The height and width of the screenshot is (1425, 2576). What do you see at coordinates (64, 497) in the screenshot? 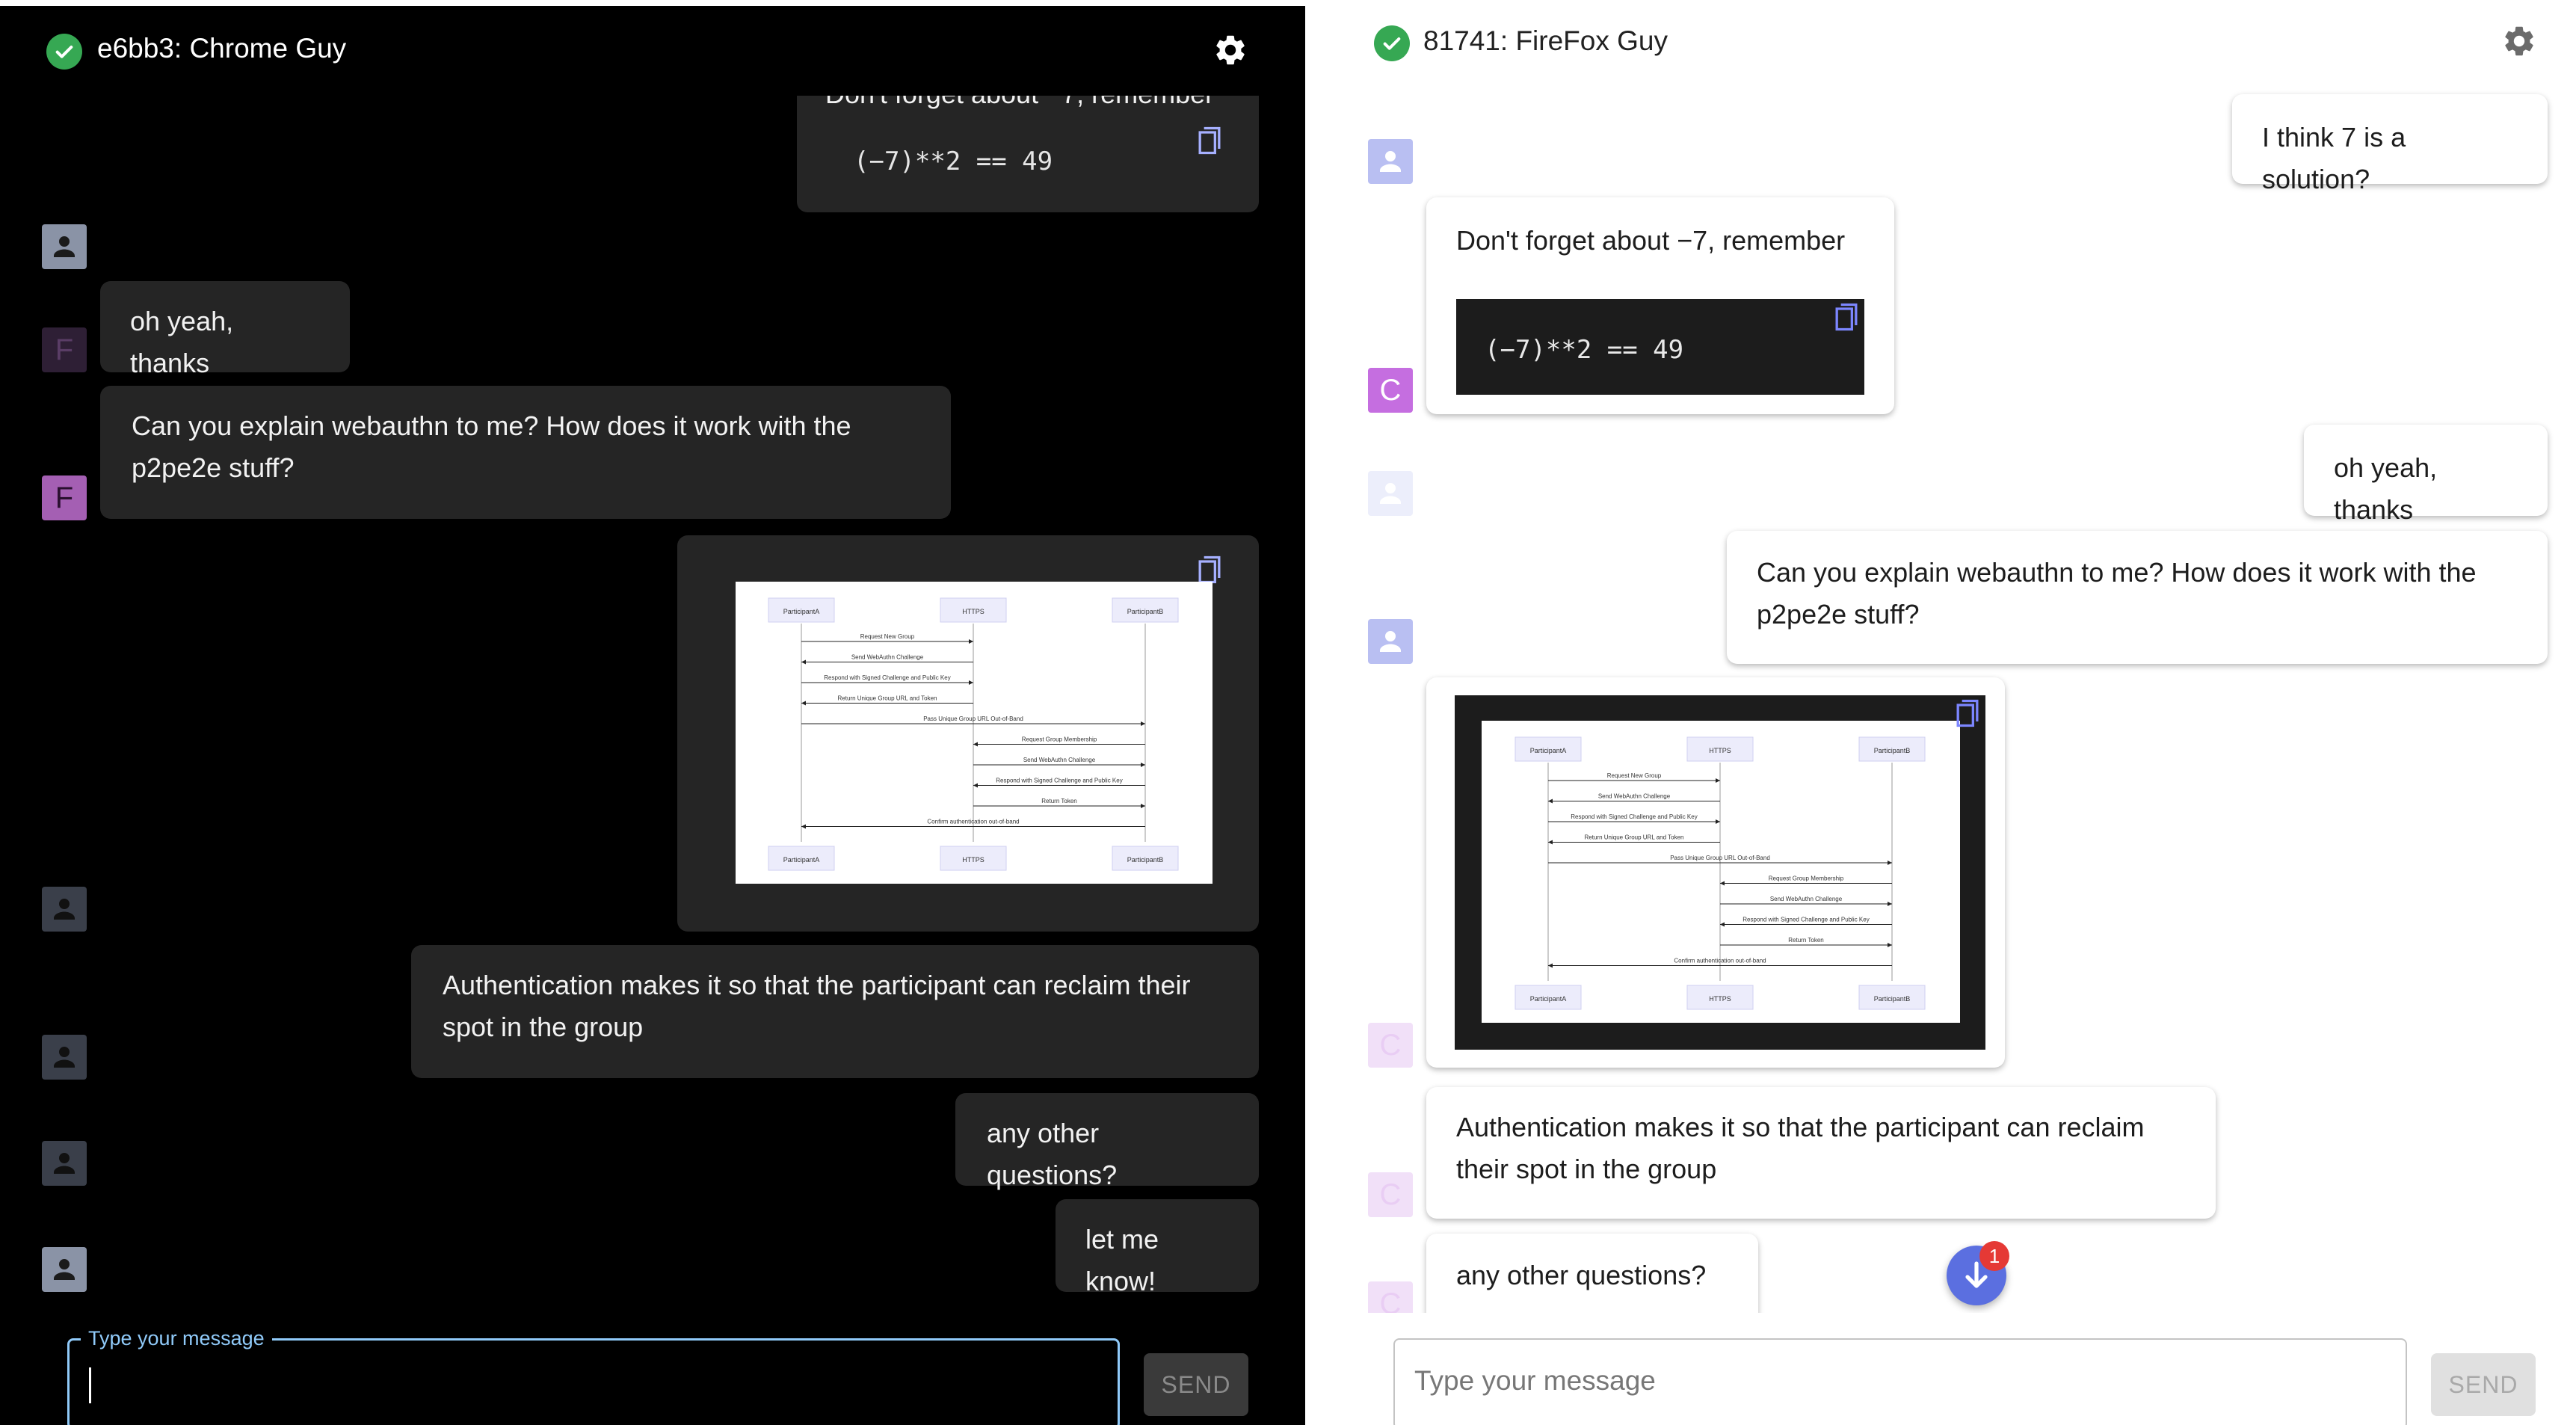
I see `avatar-f: F` at bounding box center [64, 497].